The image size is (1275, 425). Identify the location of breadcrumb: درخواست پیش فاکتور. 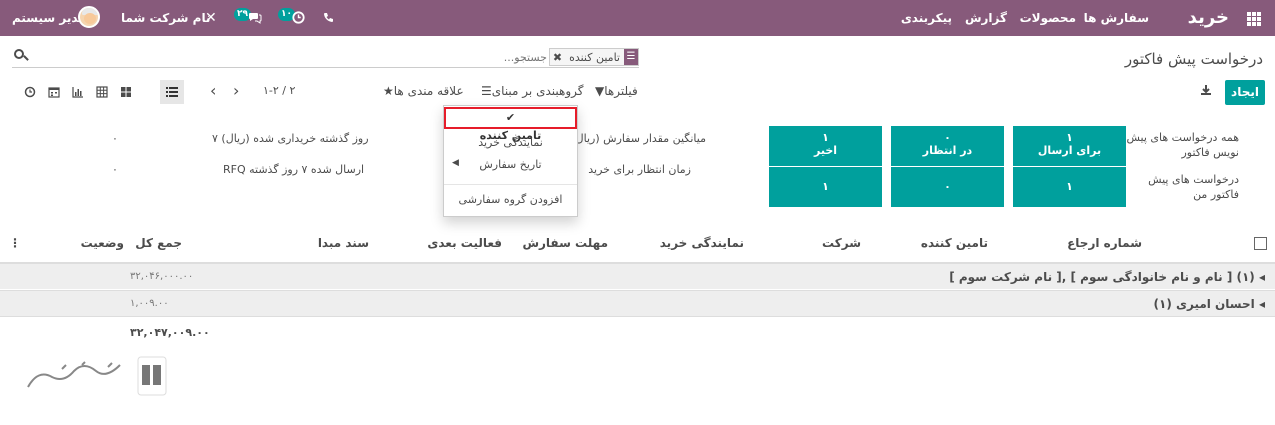
(1193, 59).